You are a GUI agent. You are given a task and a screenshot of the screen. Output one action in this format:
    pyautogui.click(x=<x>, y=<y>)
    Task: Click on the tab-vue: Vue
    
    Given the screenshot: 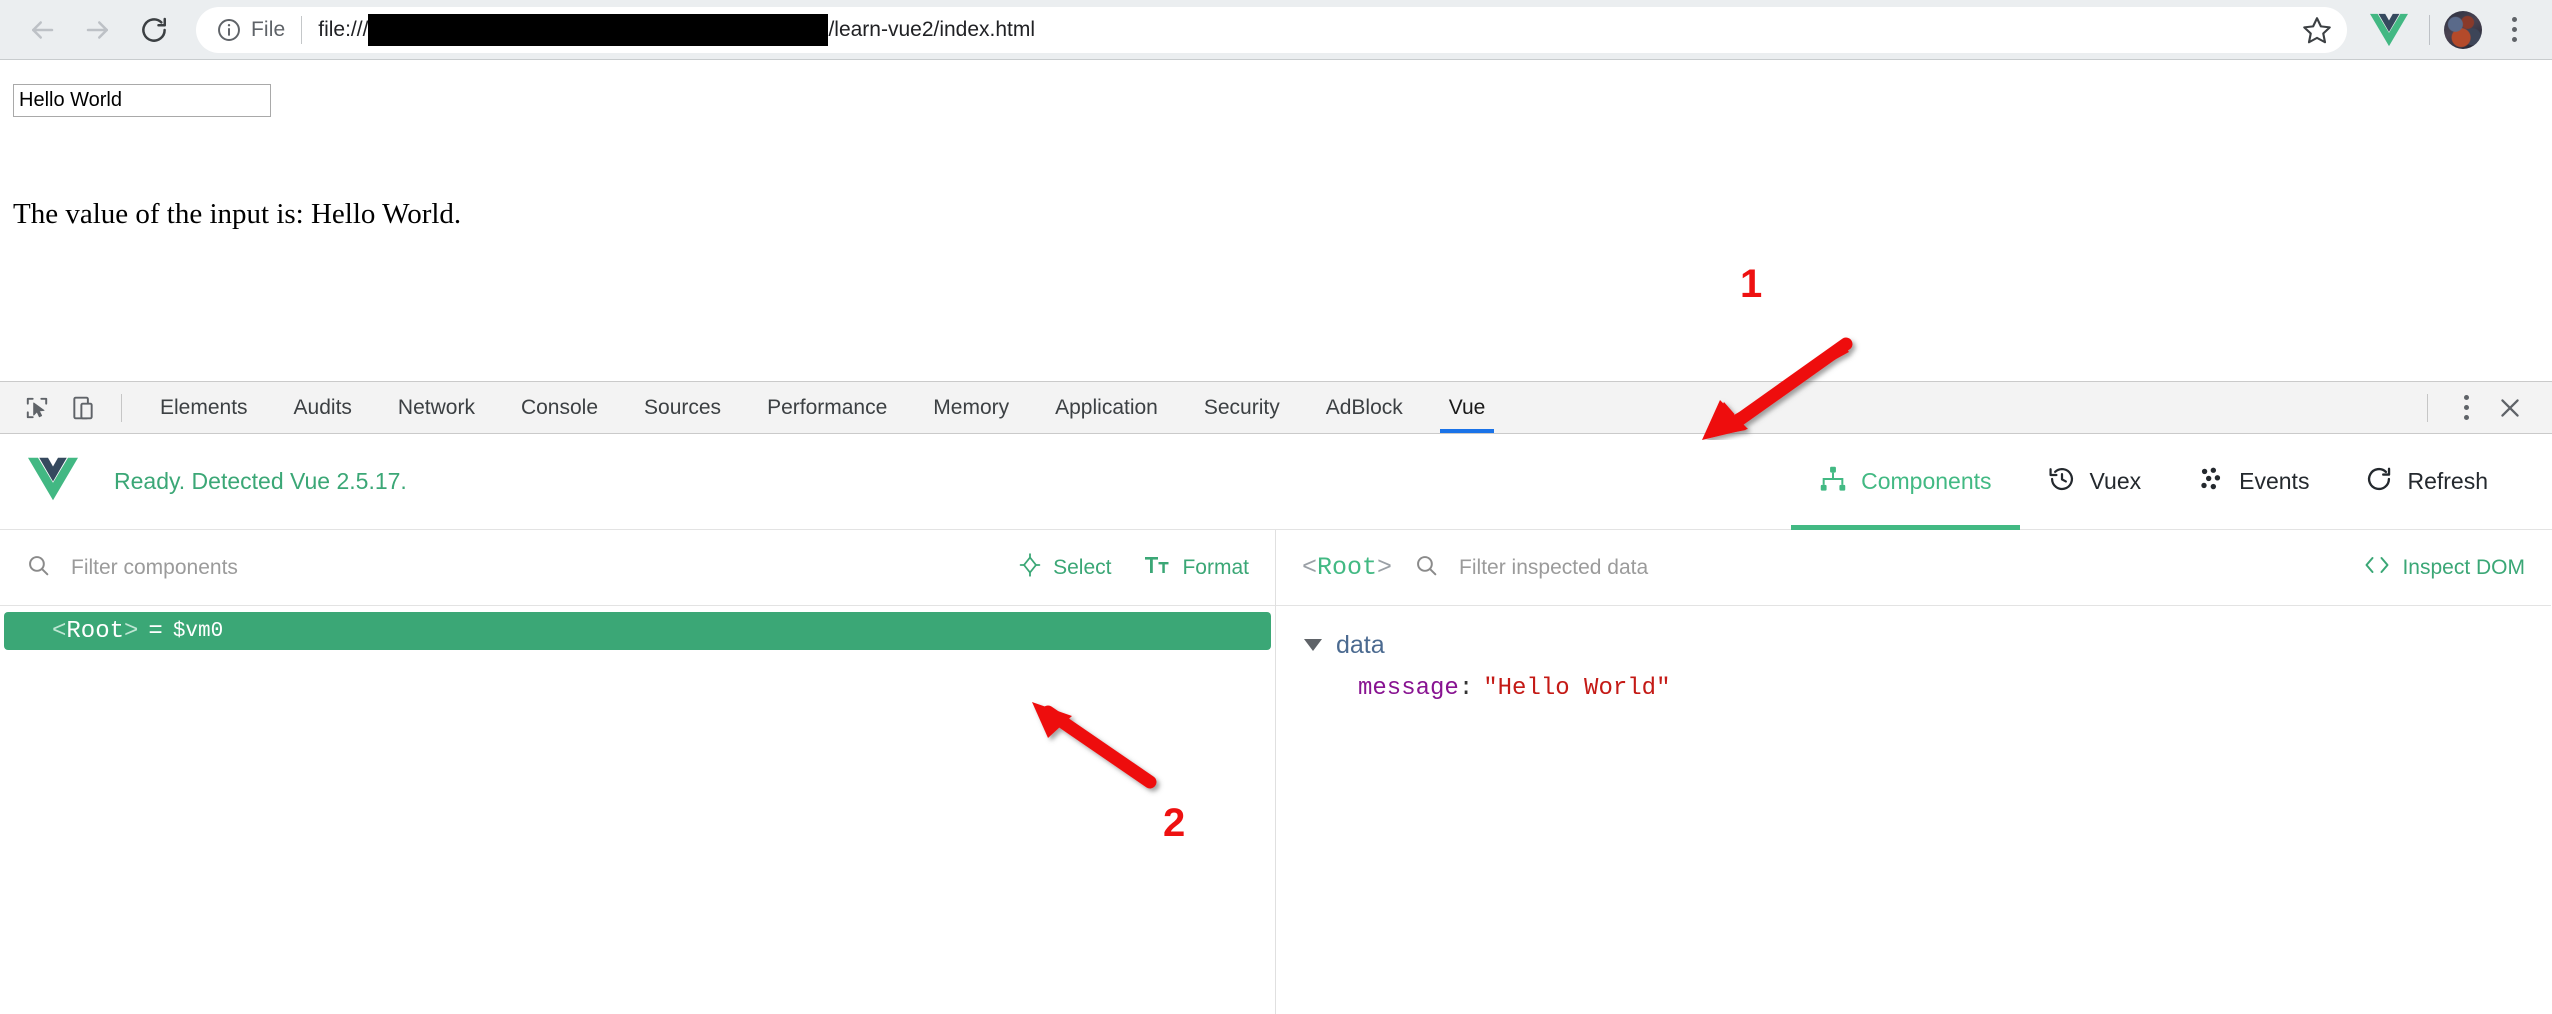 What is the action you would take?
    pyautogui.click(x=1467, y=407)
    